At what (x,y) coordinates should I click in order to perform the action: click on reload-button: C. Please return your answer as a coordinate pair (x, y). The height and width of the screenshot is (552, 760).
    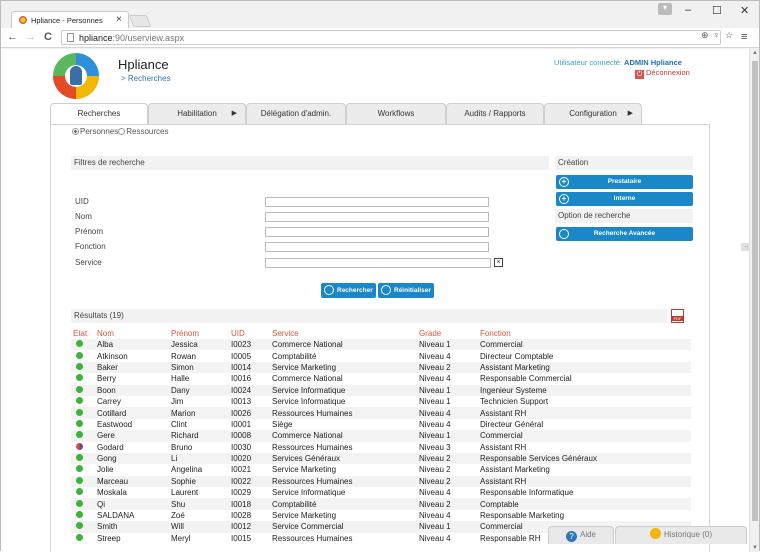
    Looking at the image, I should click on (48, 37).